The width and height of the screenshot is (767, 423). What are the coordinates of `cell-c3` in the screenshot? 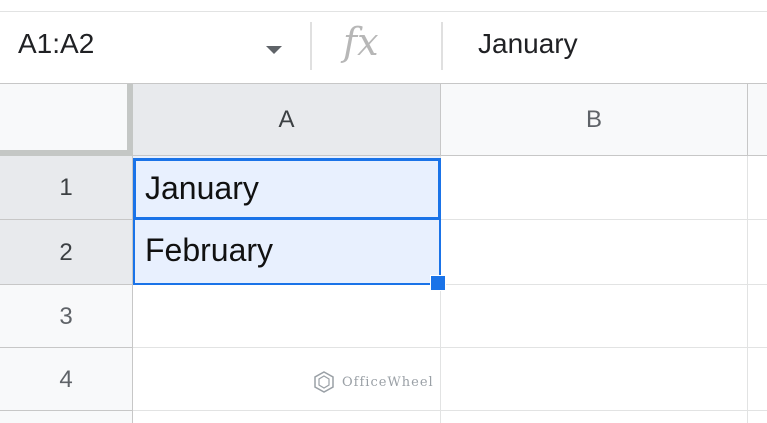 It's located at (757, 316).